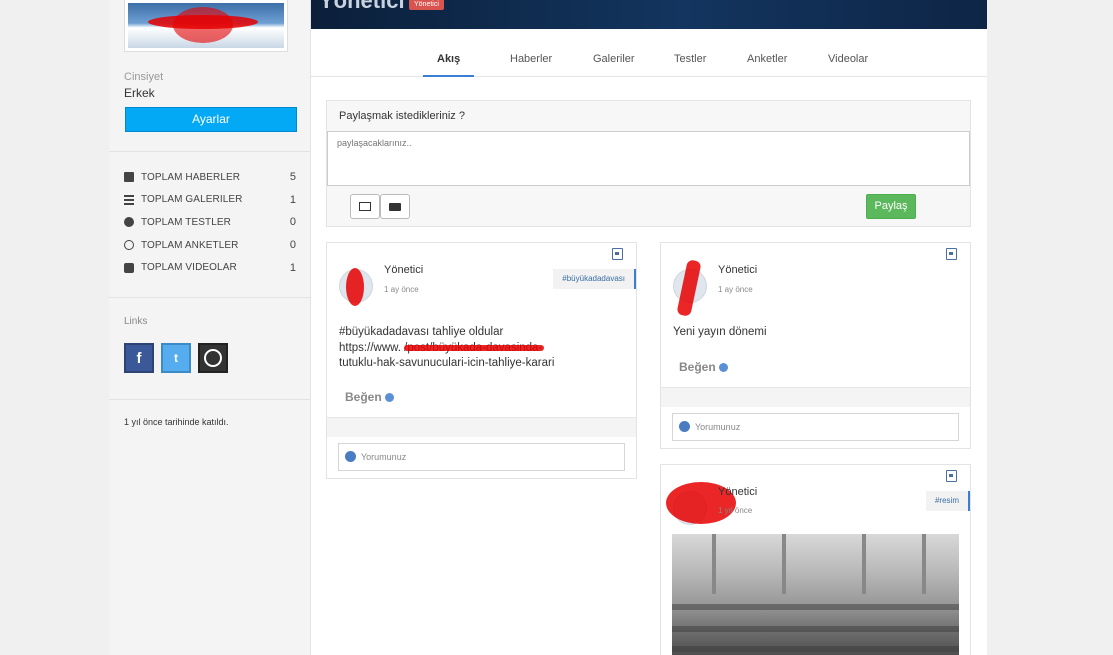  I want to click on links-label: Links, so click(136, 321).